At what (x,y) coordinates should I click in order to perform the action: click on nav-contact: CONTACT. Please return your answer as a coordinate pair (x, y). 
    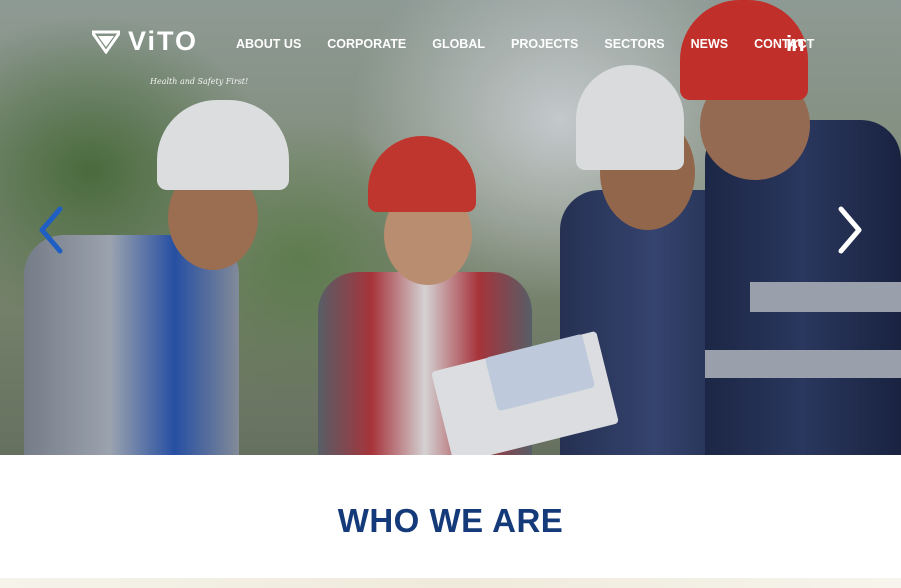
    Looking at the image, I should click on (784, 44).